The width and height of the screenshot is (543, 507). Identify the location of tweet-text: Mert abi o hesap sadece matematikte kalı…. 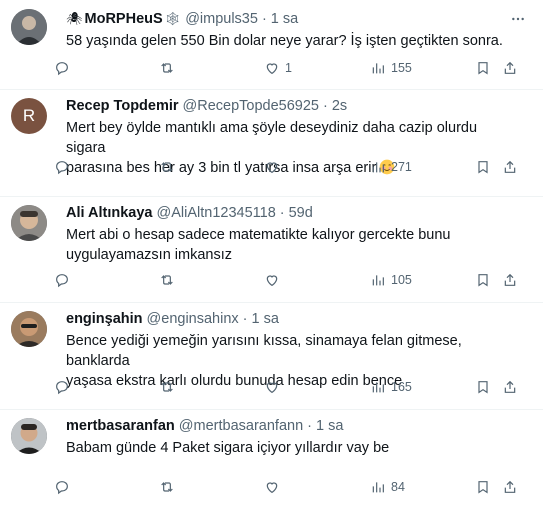
(258, 245).